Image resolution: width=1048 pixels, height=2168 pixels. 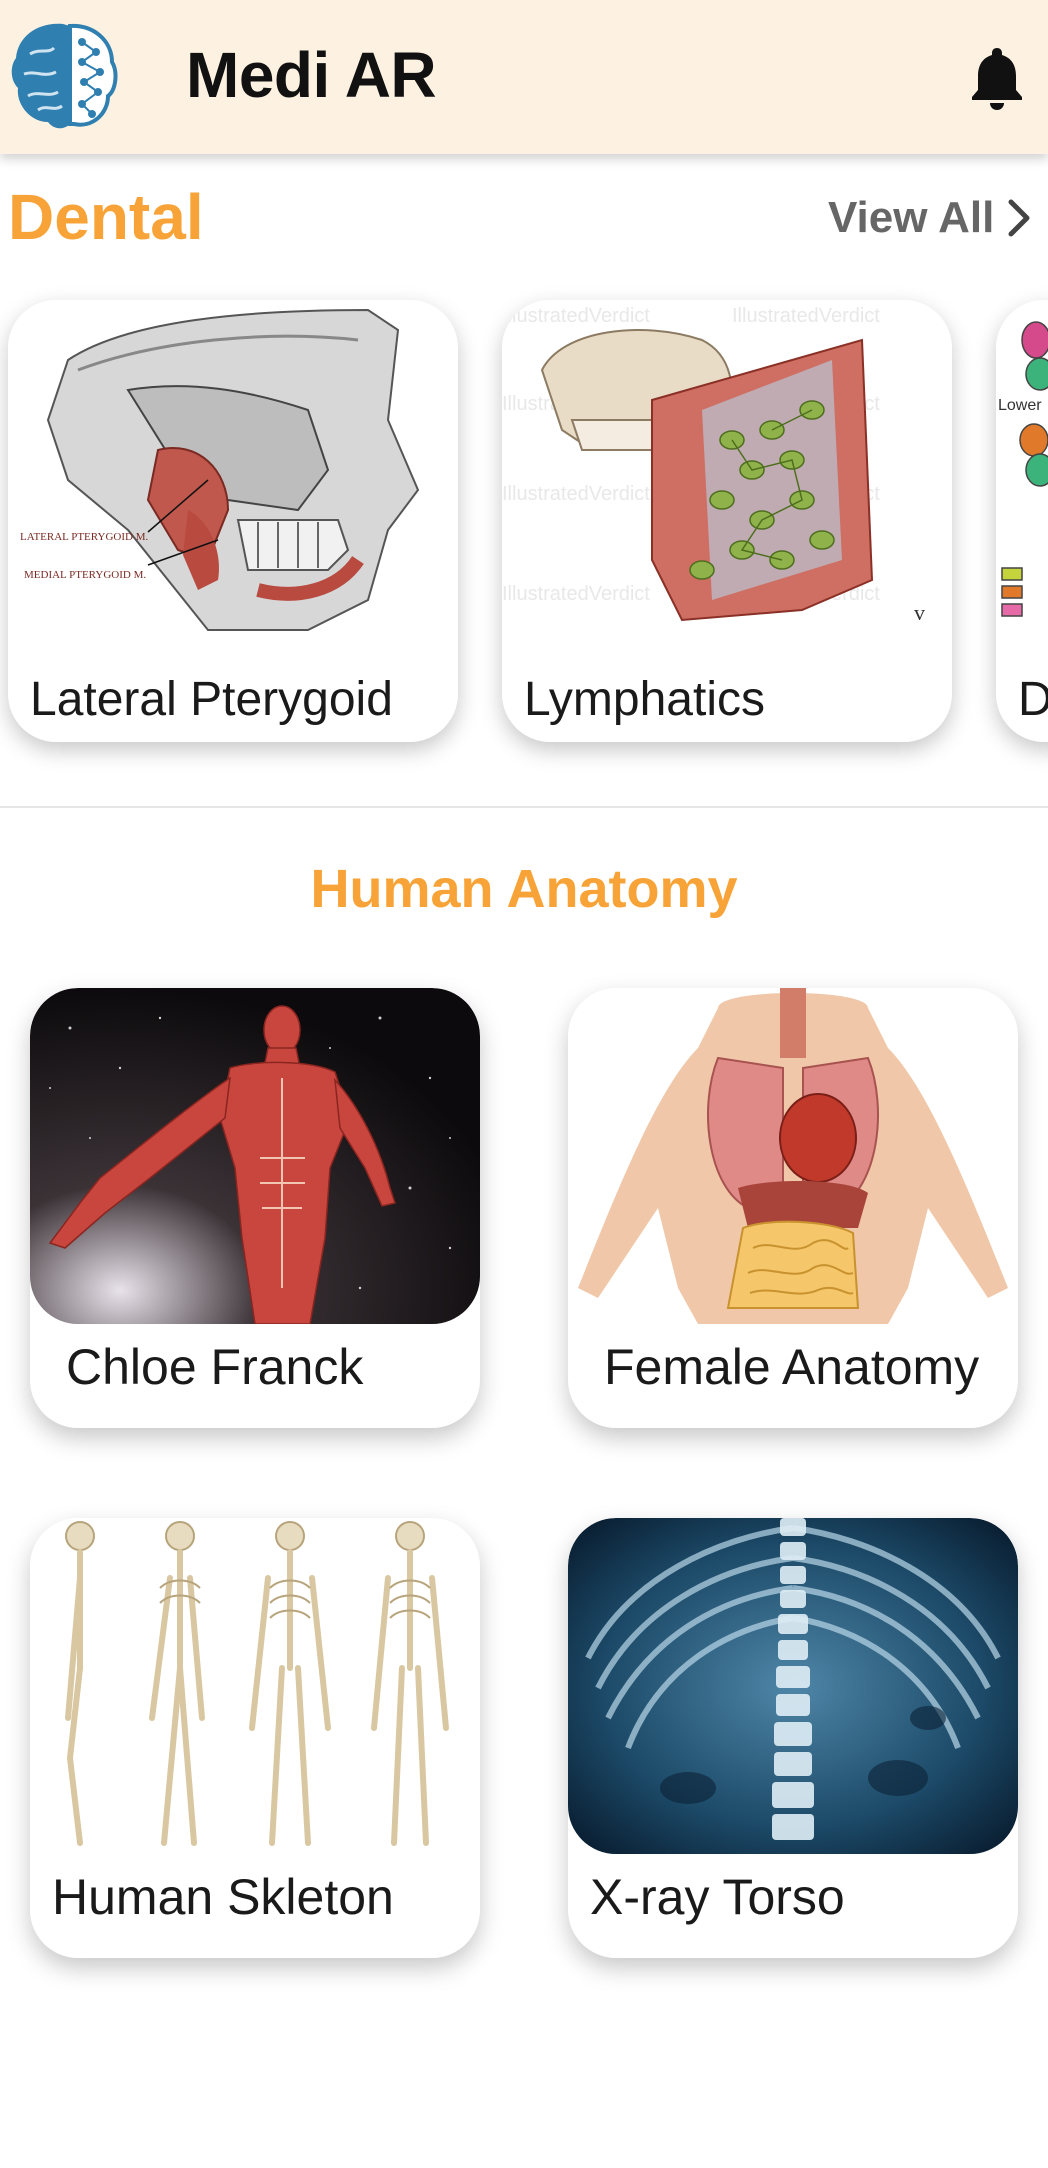 What do you see at coordinates (84, 537) in the screenshot?
I see `label-lateral-pterygoid: LATERAL PTERYGOID M.` at bounding box center [84, 537].